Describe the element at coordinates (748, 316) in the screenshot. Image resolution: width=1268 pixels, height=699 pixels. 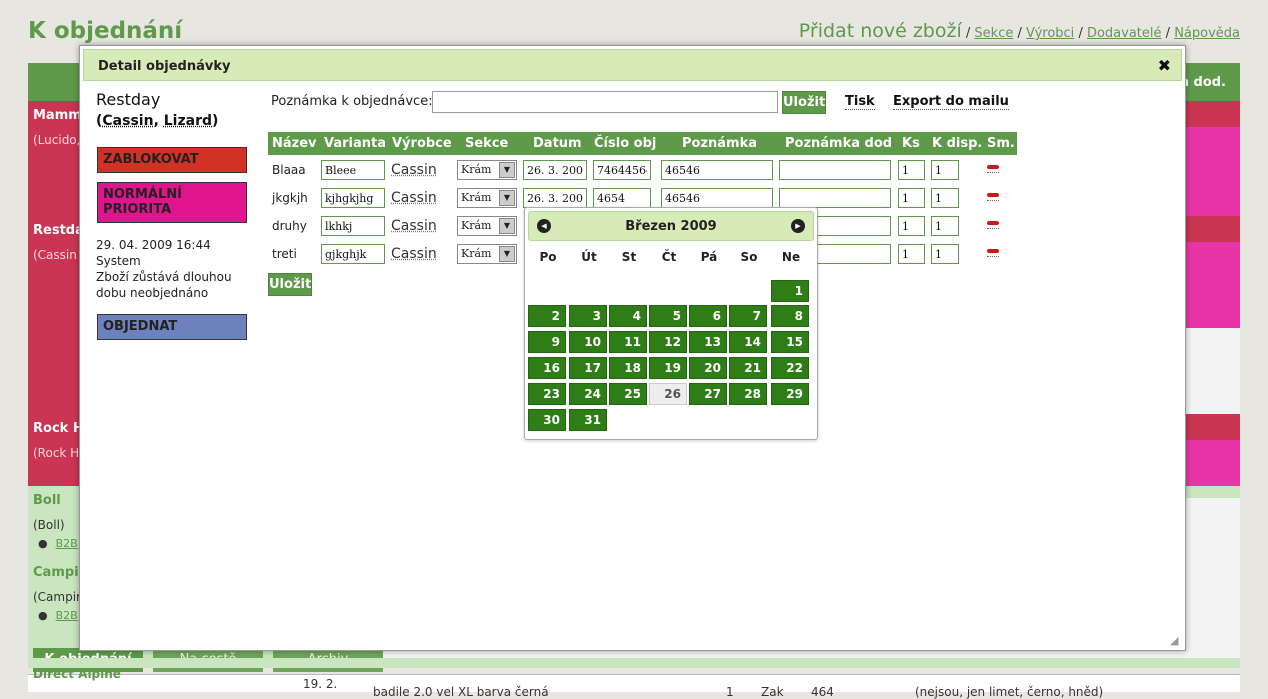
I see `calendar-day: 7` at that location.